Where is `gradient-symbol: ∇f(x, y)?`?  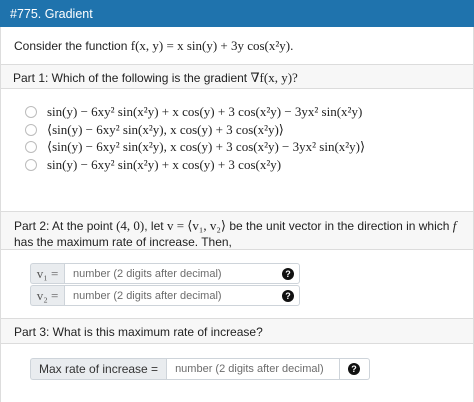 gradient-symbol: ∇f(x, y)? is located at coordinates (274, 77).